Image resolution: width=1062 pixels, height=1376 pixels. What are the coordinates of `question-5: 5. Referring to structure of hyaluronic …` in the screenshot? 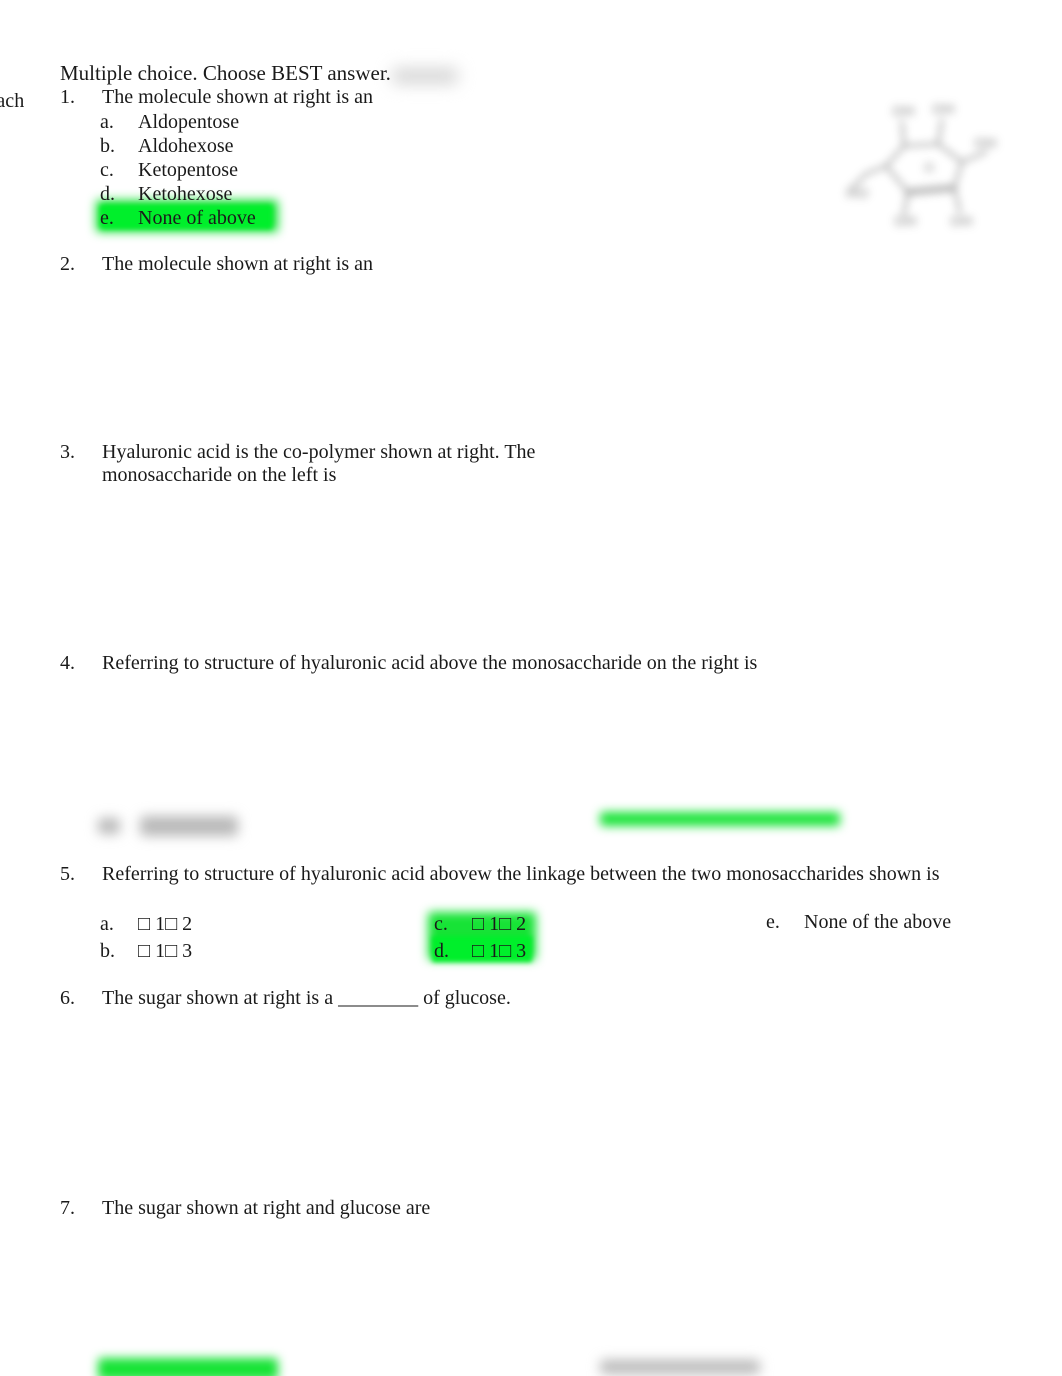 It's located at (510, 874).